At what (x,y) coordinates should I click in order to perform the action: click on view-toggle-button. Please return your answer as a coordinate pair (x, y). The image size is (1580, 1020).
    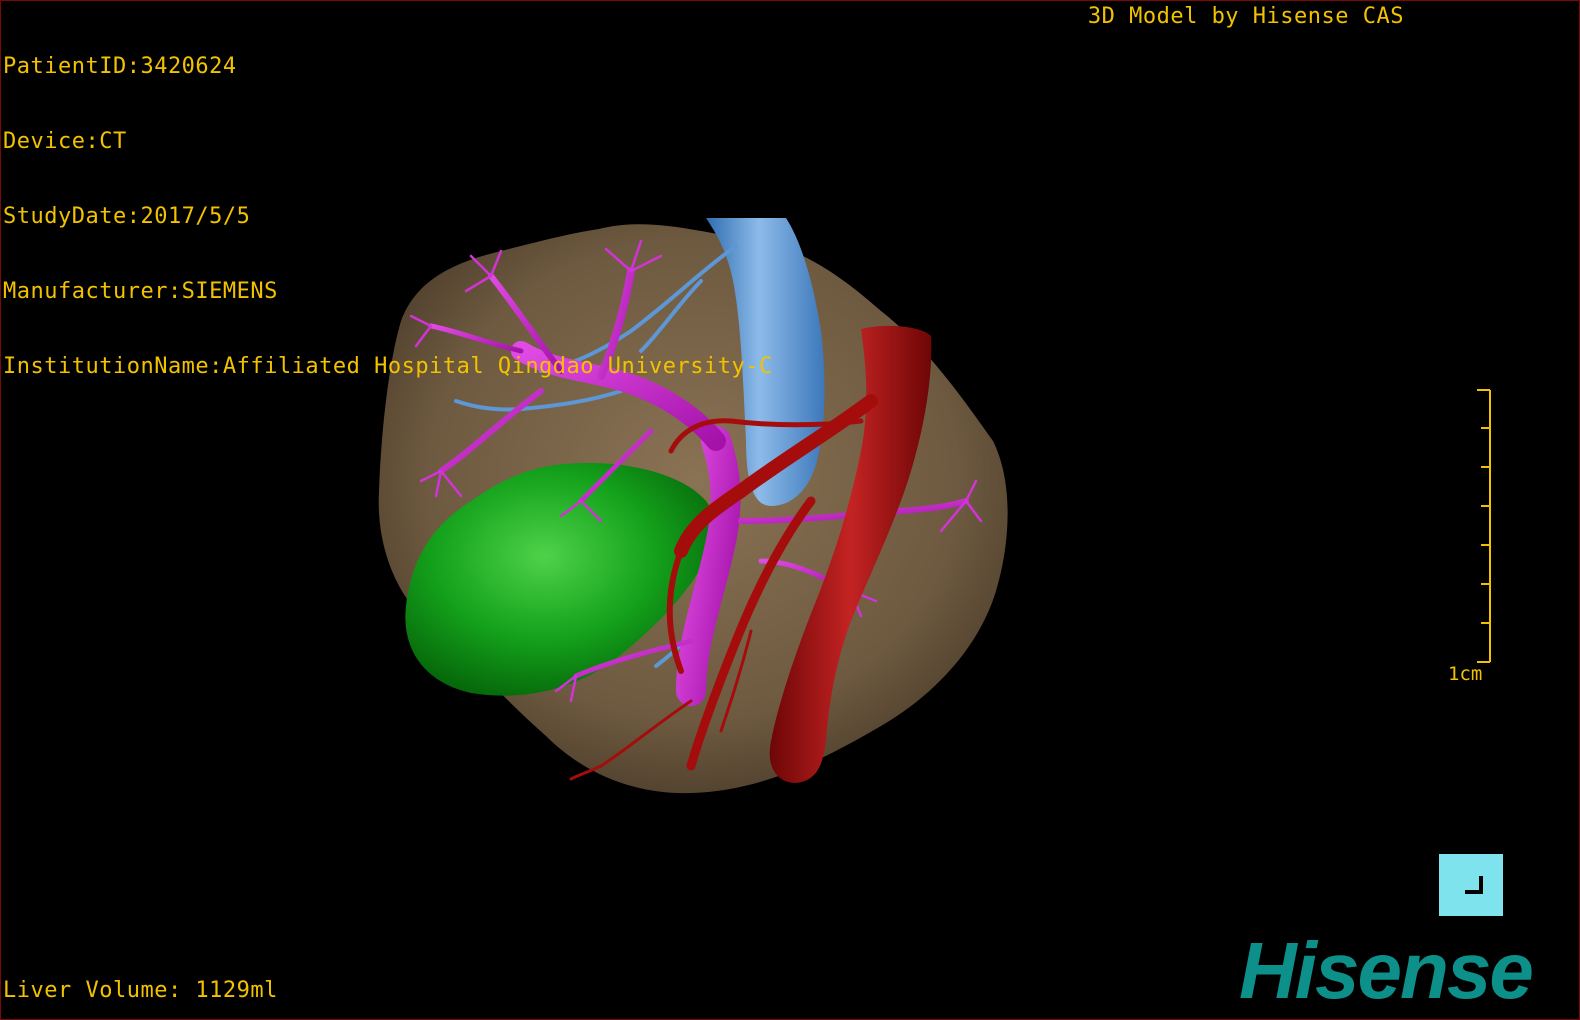
    Looking at the image, I should click on (1471, 885).